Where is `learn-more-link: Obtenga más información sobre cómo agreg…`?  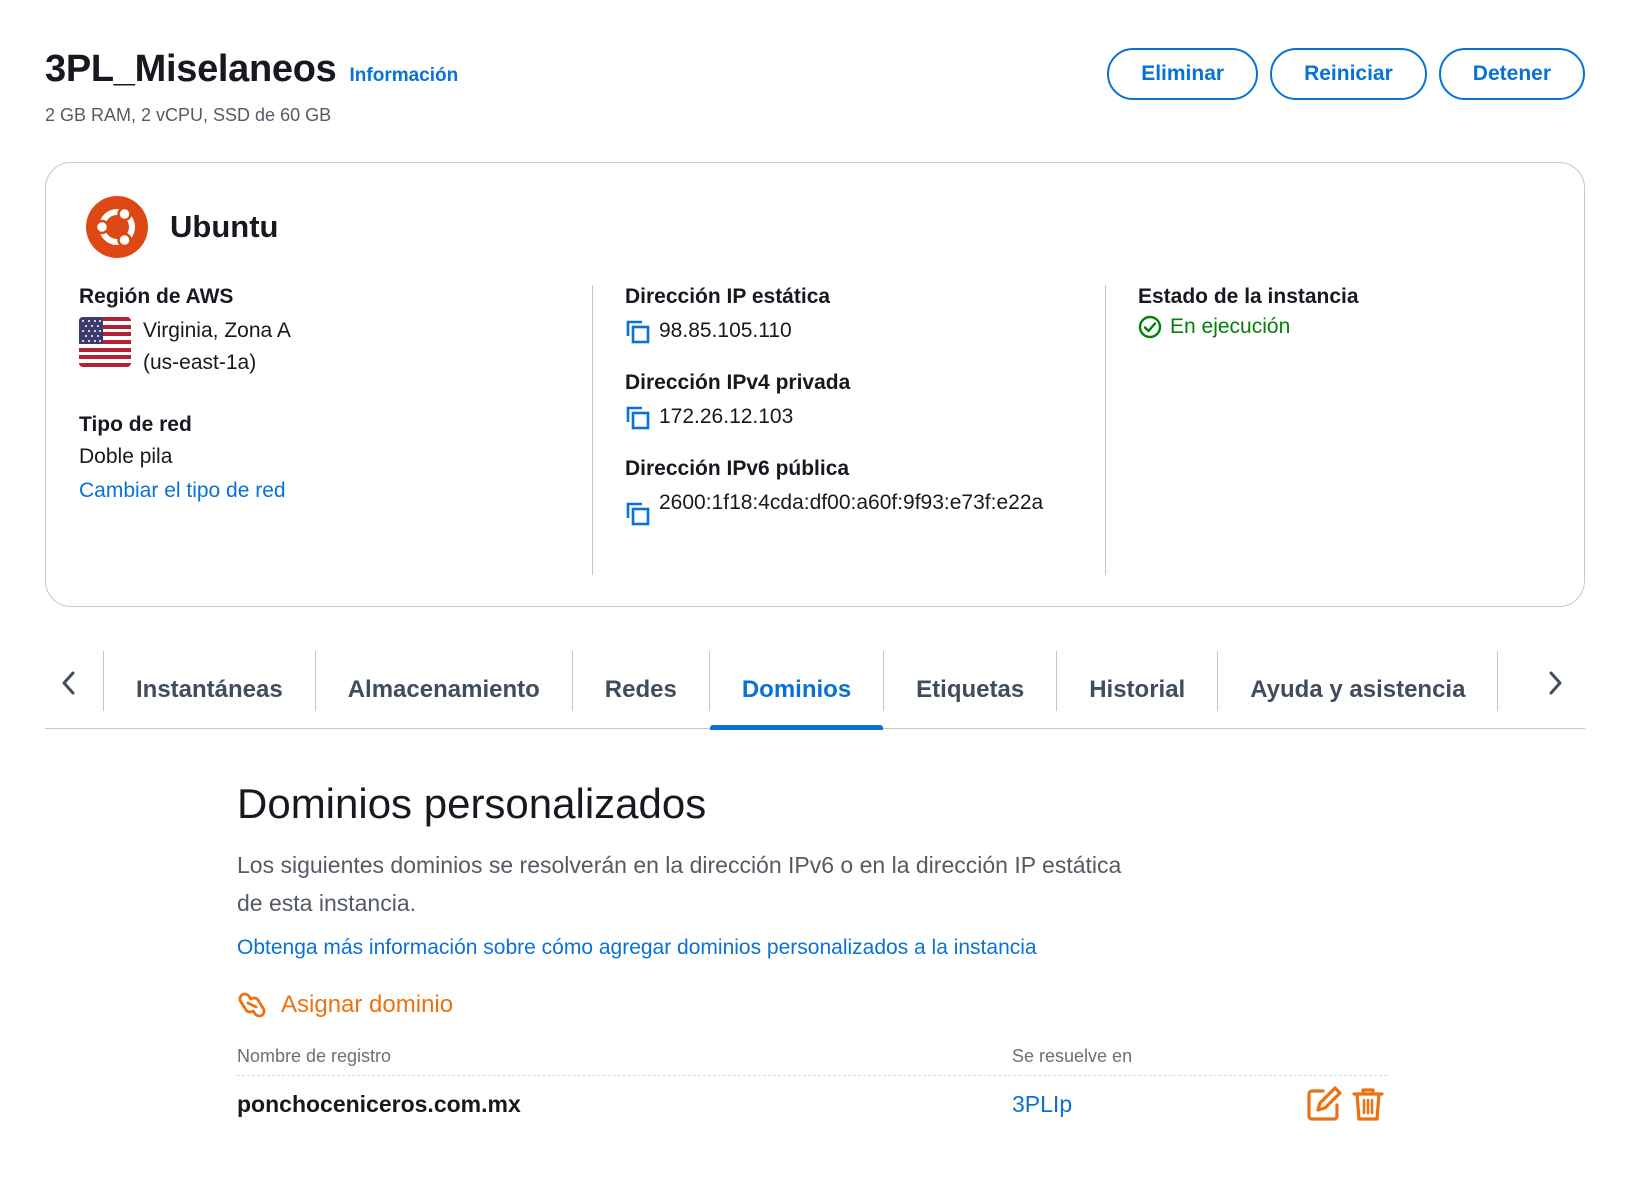
learn-more-link: Obtenga más información sobre cómo agreg… is located at coordinates (812, 948).